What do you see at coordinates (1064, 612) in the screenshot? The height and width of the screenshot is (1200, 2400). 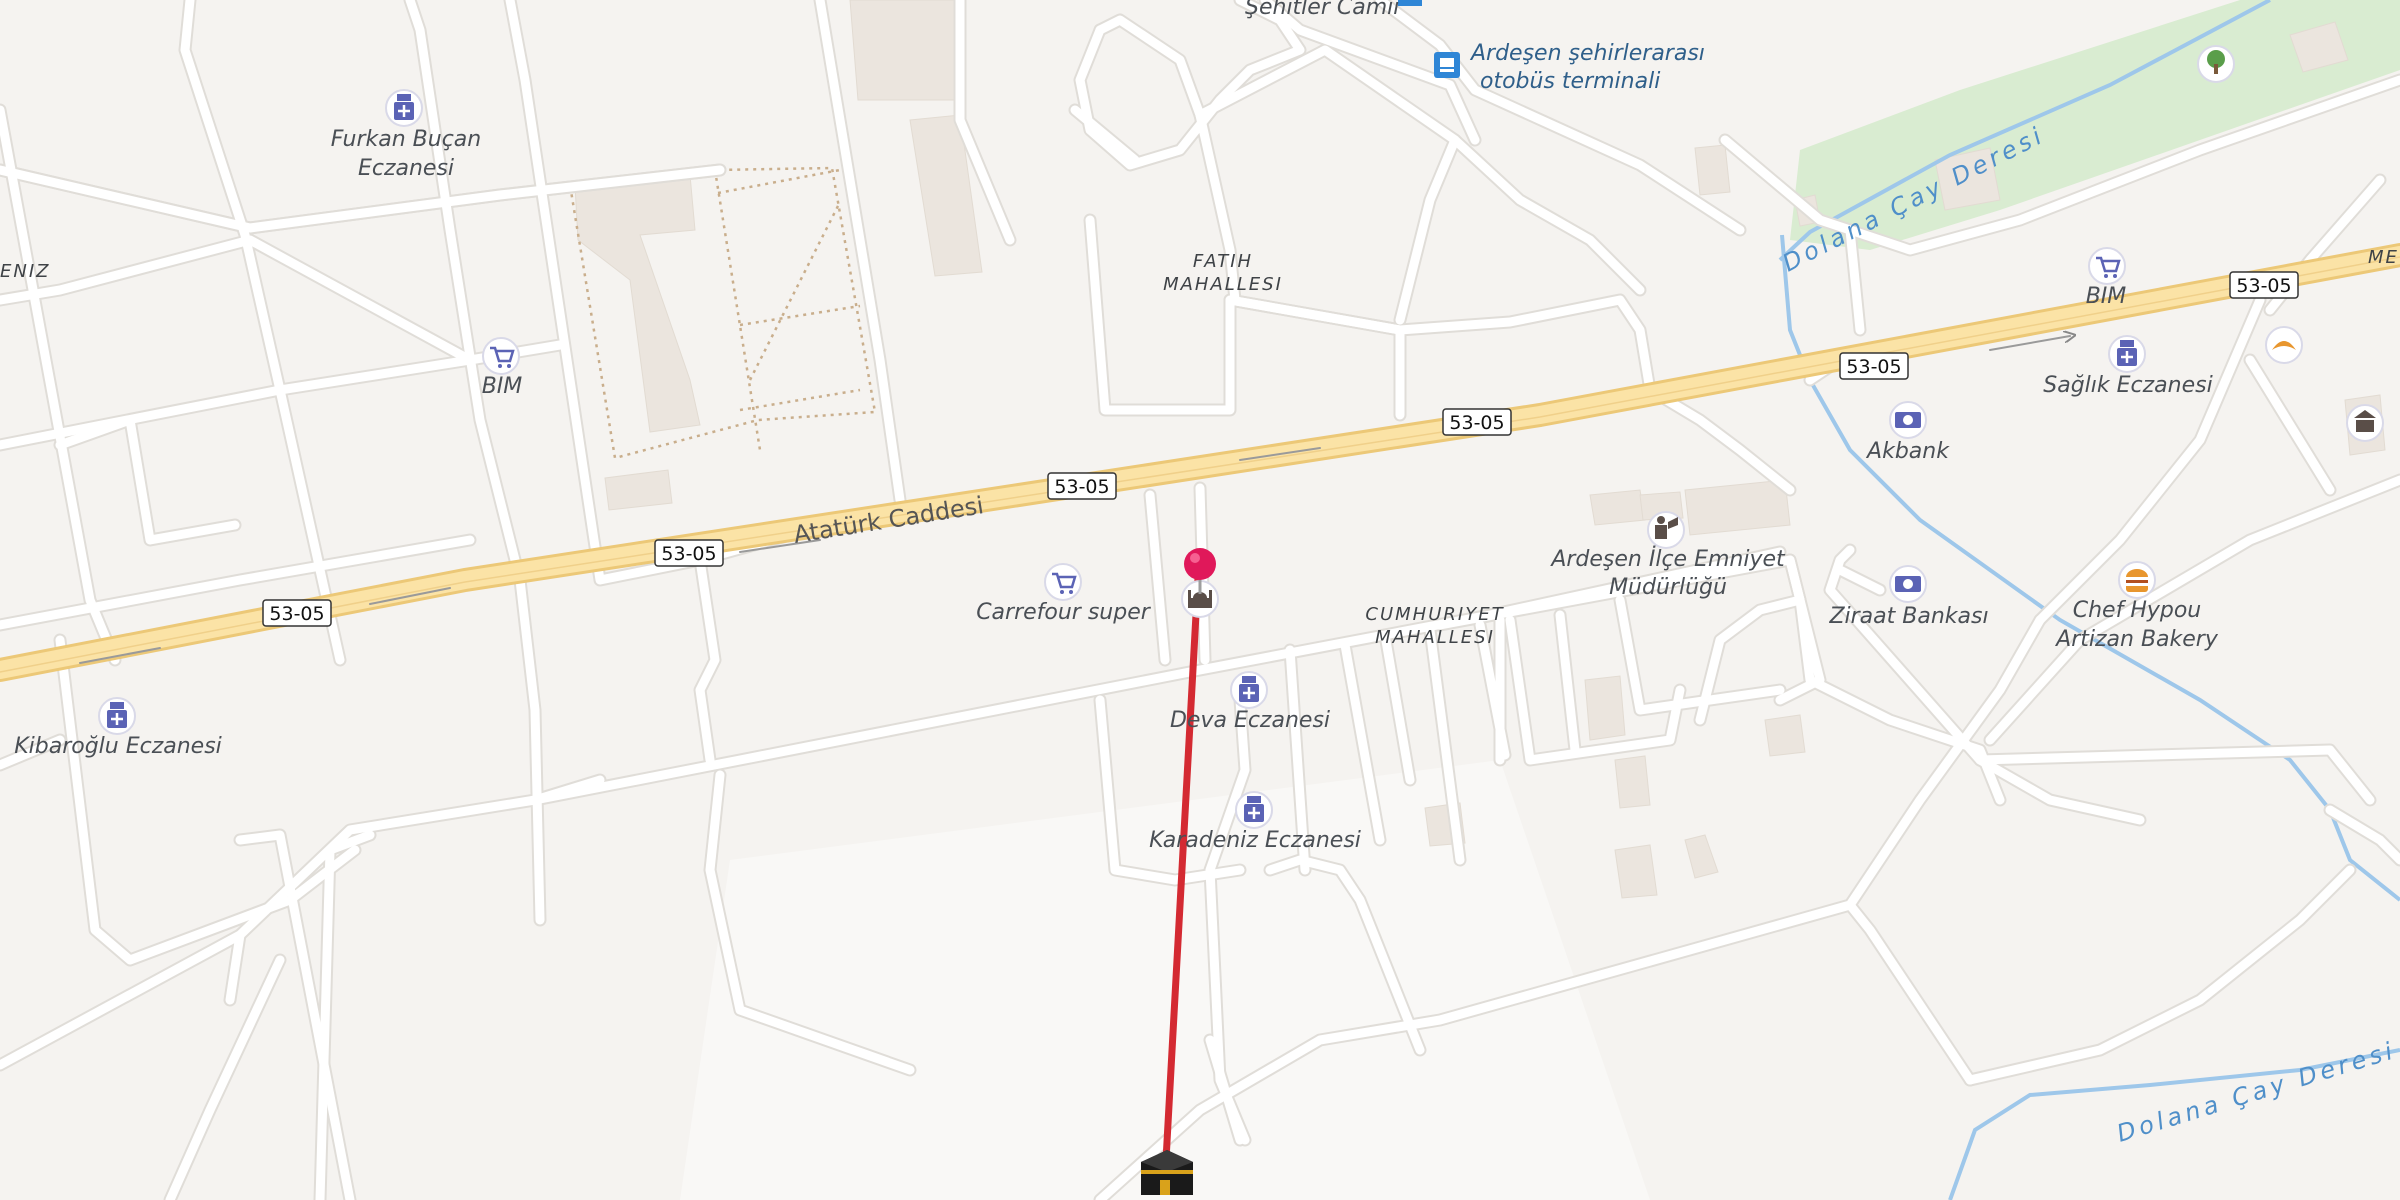 I see `poi-label: Carrefour super` at bounding box center [1064, 612].